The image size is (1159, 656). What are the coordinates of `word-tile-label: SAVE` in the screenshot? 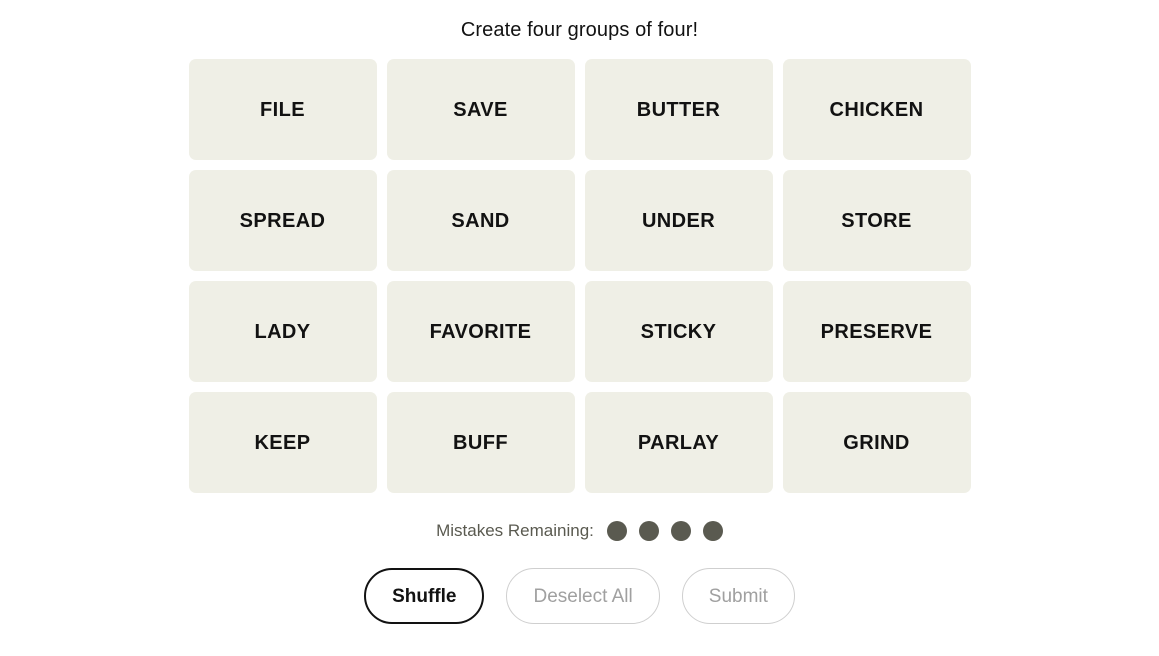 It's located at (480, 109).